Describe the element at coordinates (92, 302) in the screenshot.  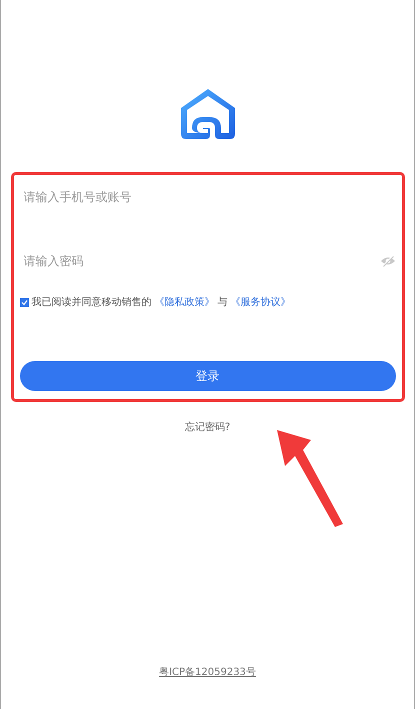
I see `consent-text: 我已阅读并同意移动销售的` at that location.